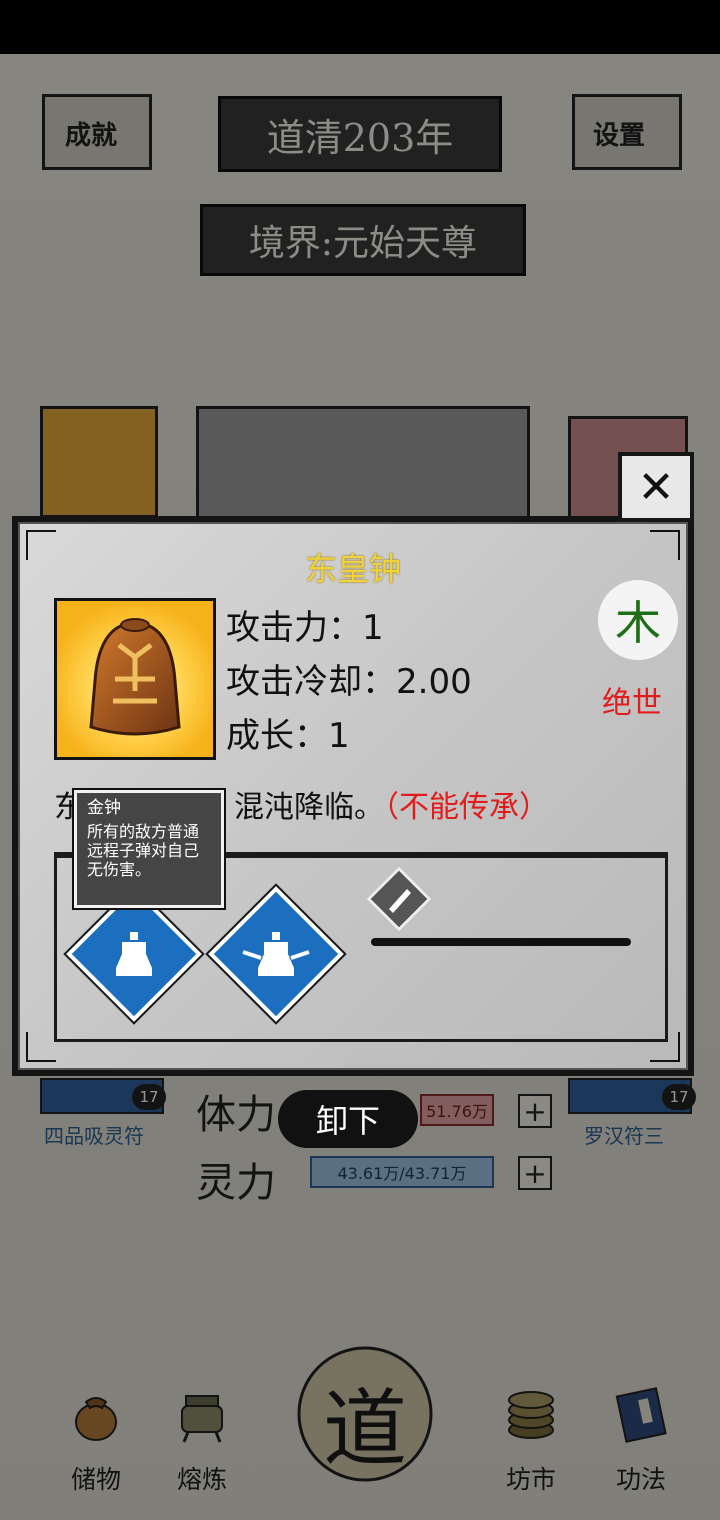 The image size is (720, 1520). What do you see at coordinates (501, 942) in the screenshot?
I see `skill-divider` at bounding box center [501, 942].